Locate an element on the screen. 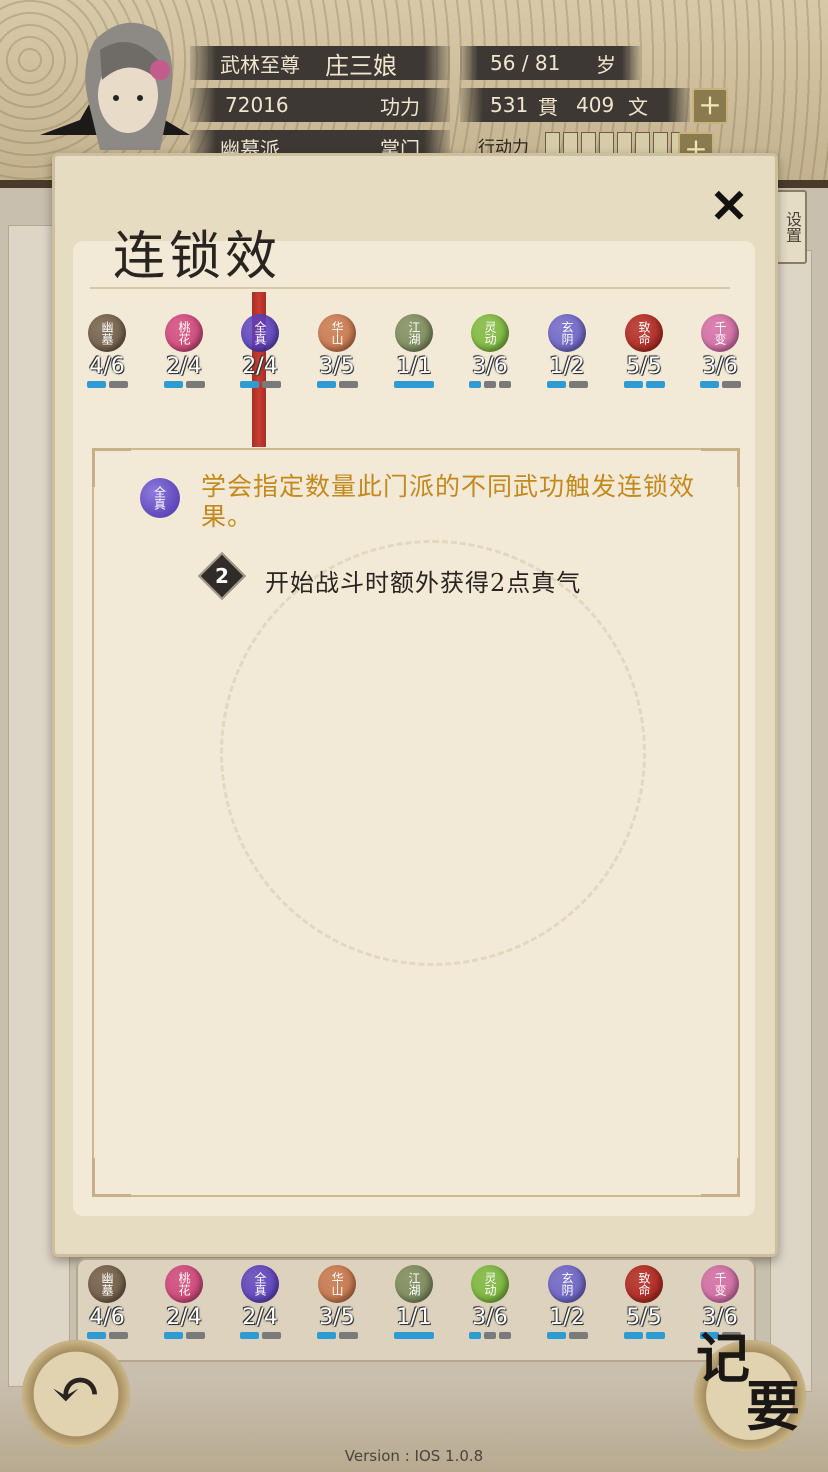 This screenshot has height=1472, width=828. top-sect-1: 幽墓 4/6 is located at coordinates (107, 351).